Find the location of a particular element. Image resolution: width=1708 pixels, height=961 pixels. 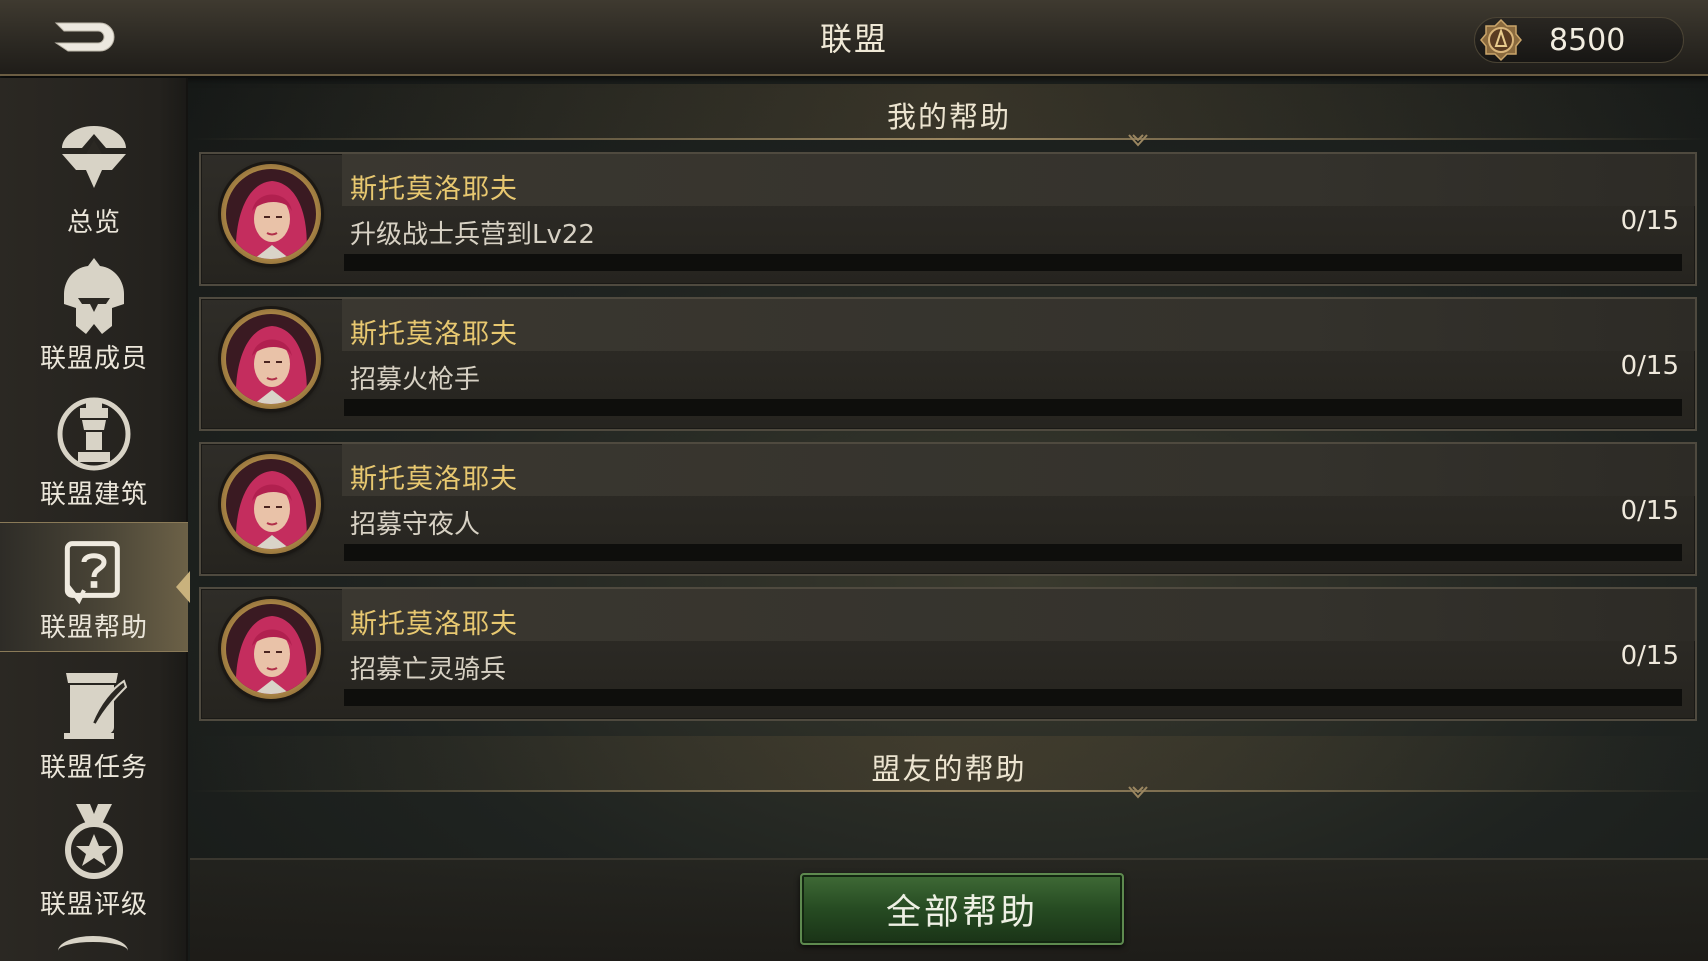

sidebar-item-label: 联盟成员 is located at coordinates (93, 359).